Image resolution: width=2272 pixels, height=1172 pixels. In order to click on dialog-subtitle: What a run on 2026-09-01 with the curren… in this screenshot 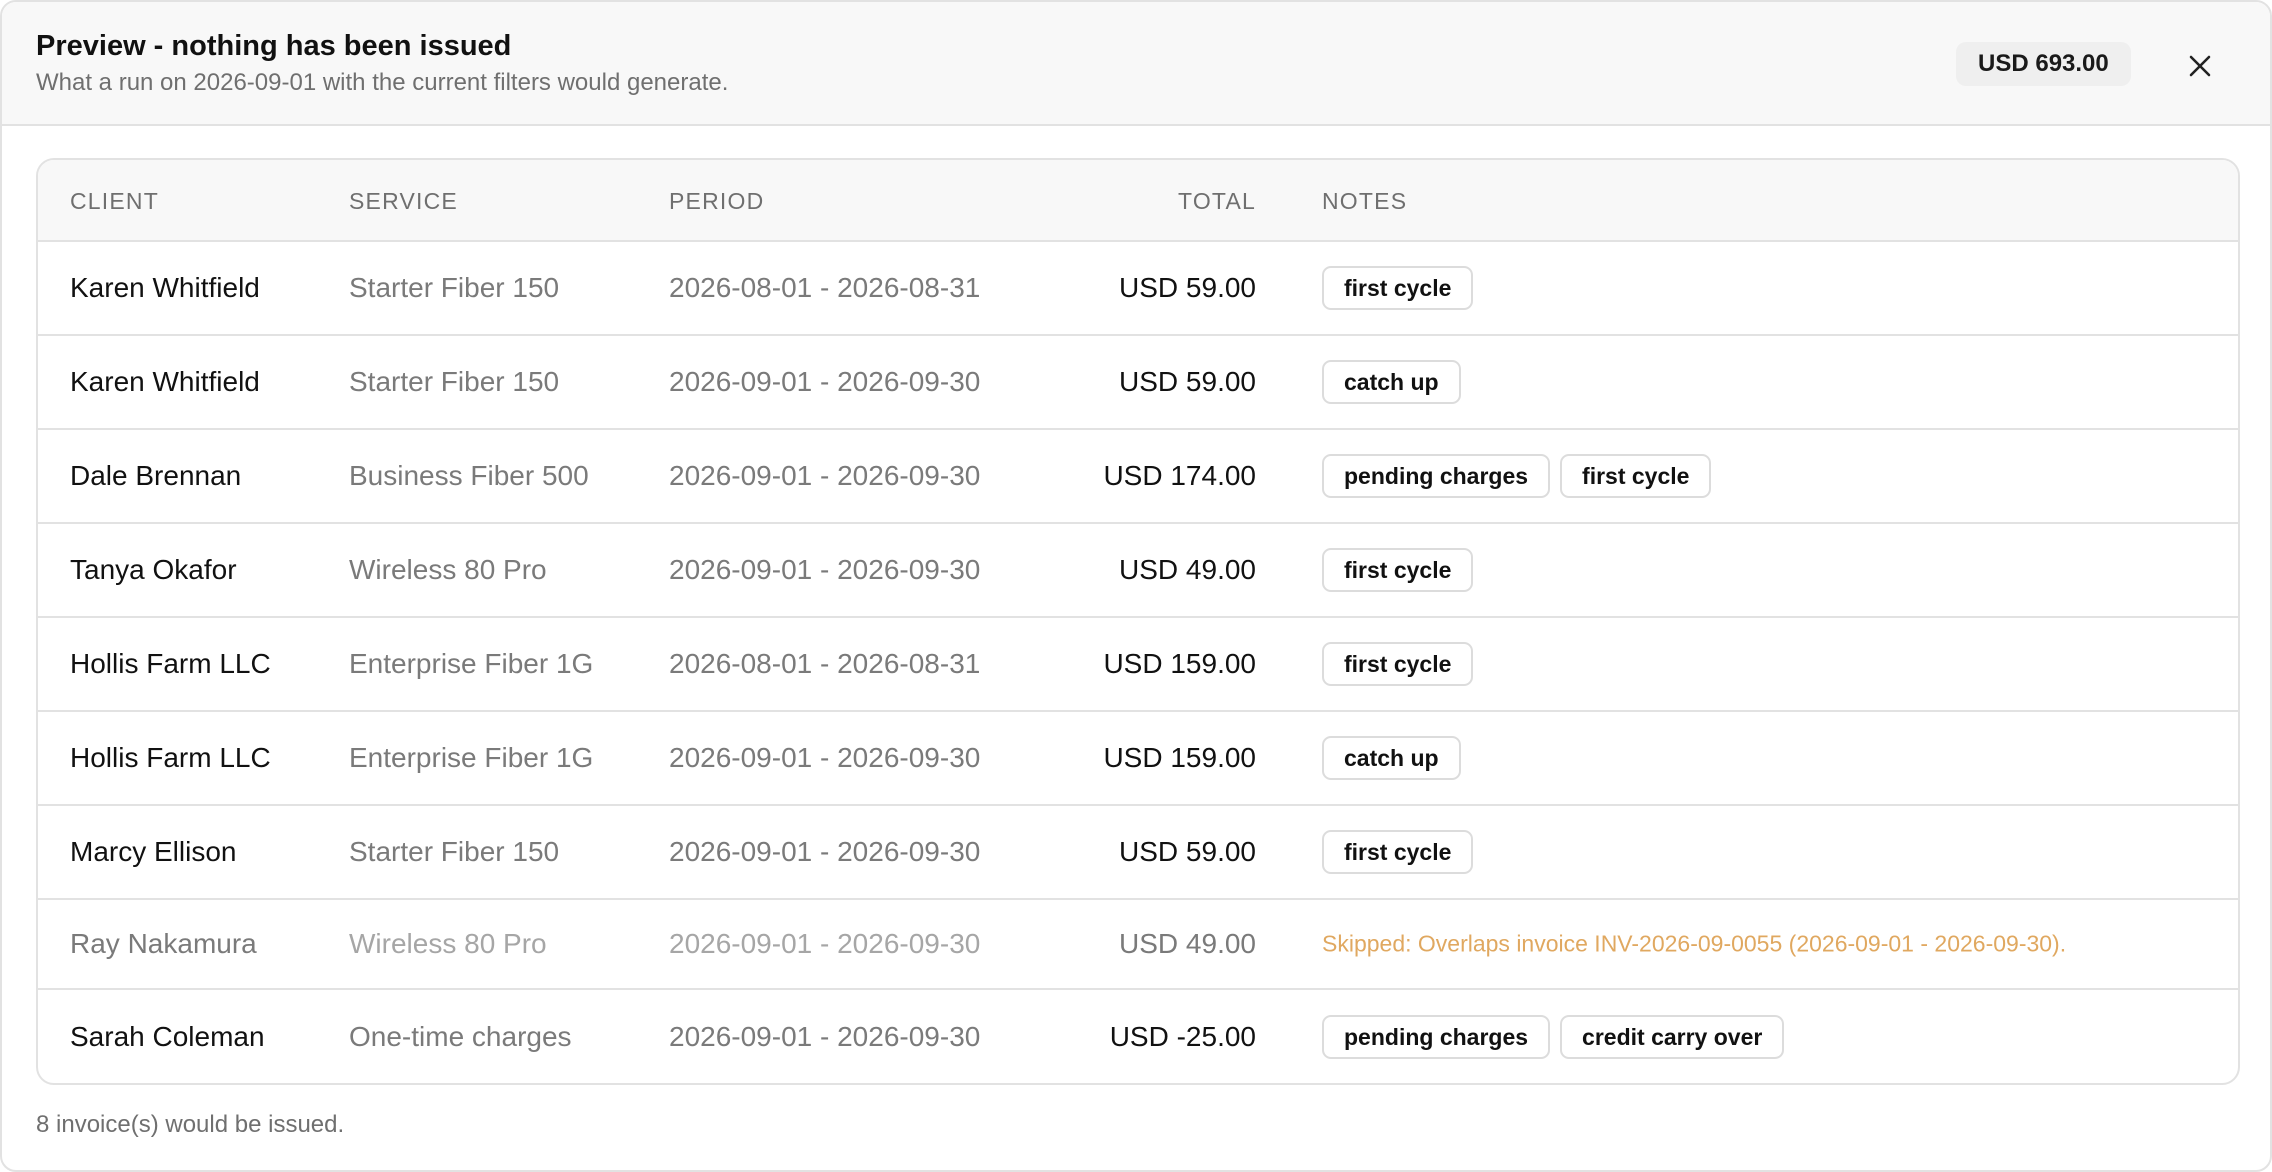, I will do `click(382, 82)`.